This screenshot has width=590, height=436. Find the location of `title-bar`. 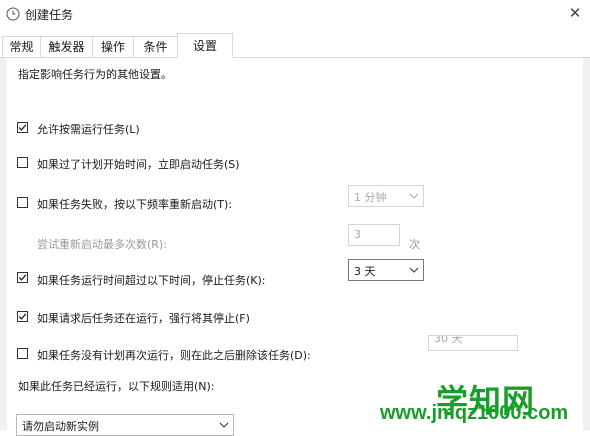

title-bar is located at coordinates (295, 15).